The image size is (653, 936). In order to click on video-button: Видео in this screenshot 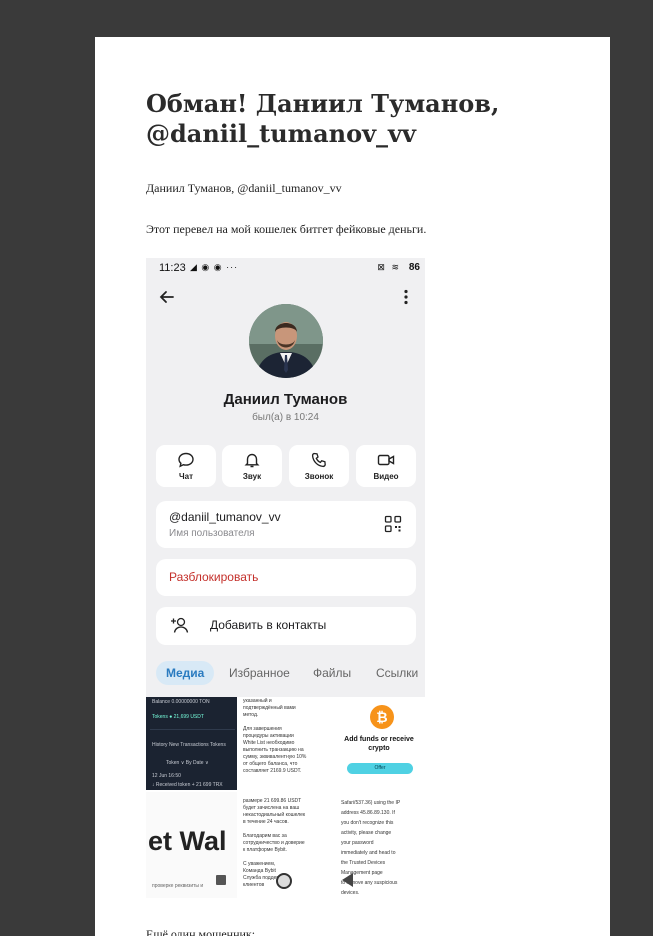, I will do `click(386, 466)`.